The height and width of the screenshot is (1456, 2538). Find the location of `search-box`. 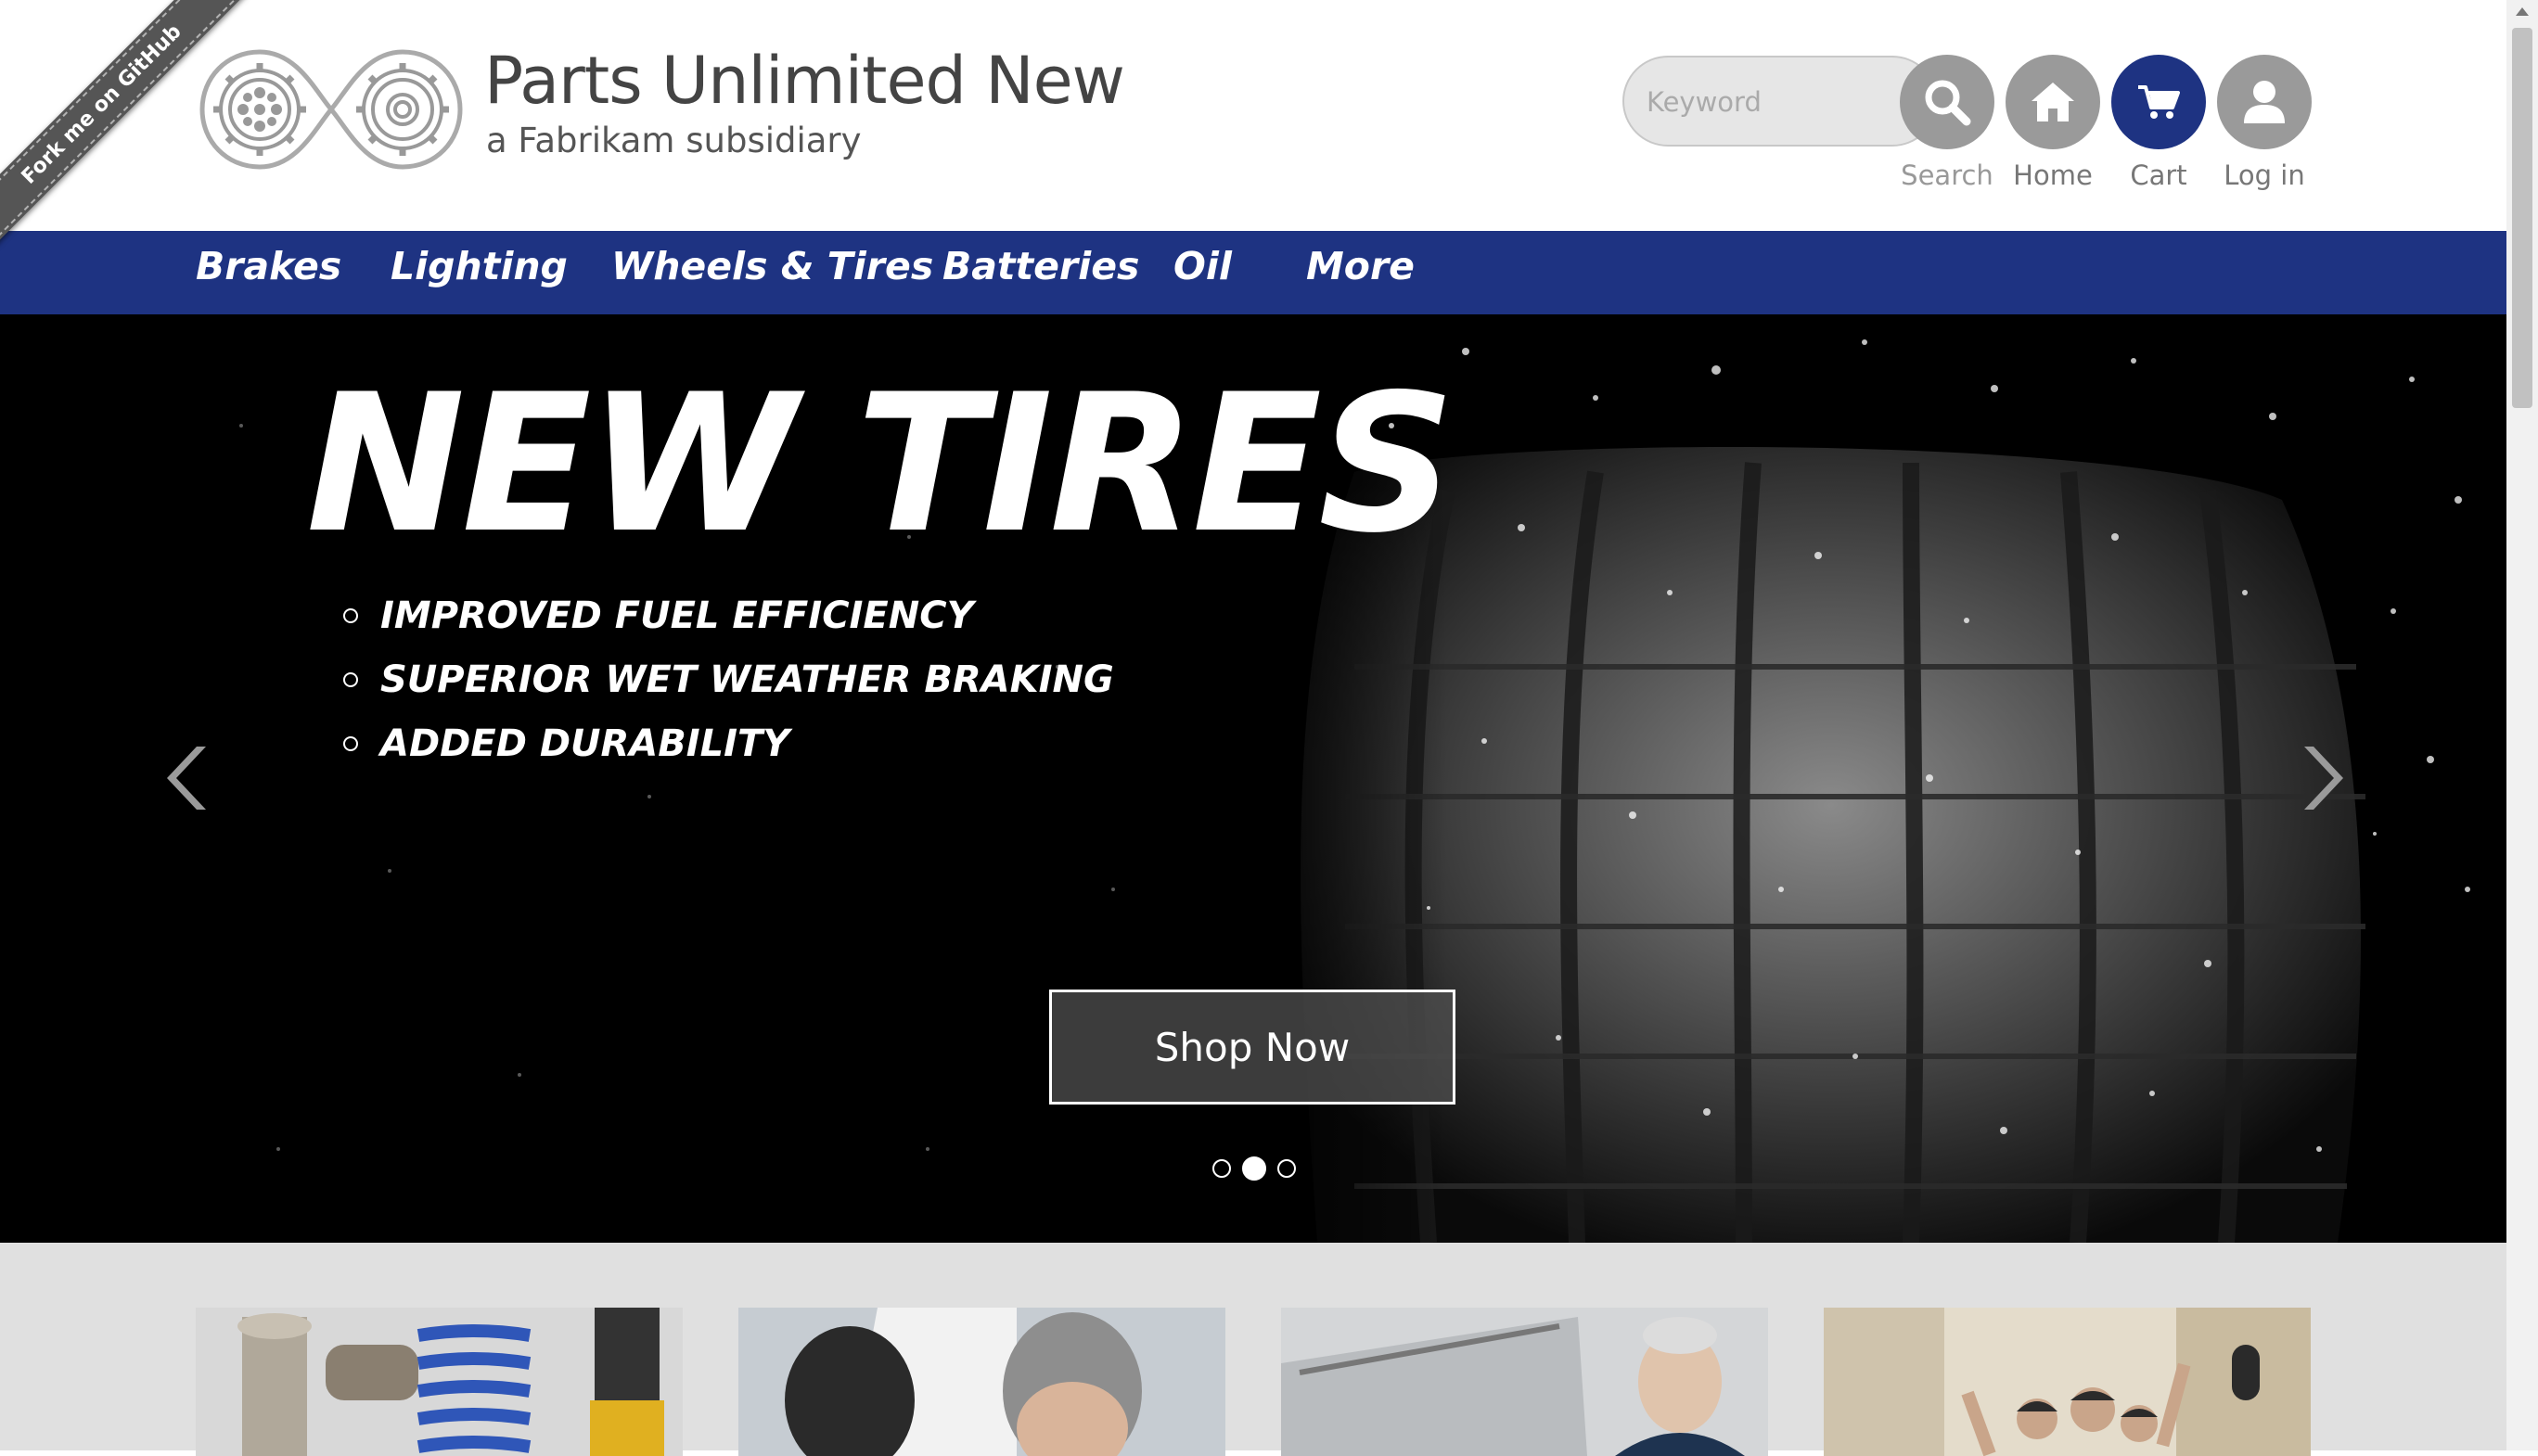

search-box is located at coordinates (1780, 101).